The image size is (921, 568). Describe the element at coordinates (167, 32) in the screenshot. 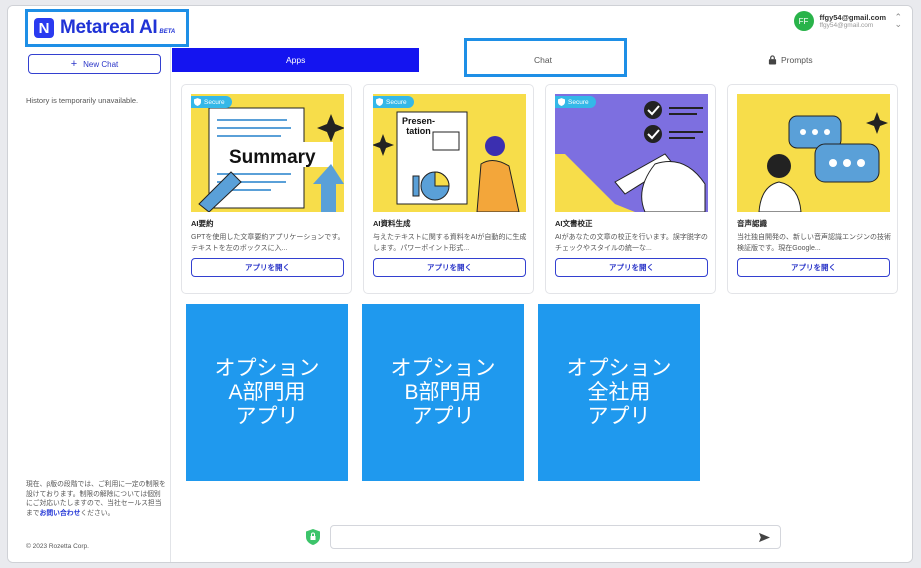

I see `beta-badge: BETA` at that location.